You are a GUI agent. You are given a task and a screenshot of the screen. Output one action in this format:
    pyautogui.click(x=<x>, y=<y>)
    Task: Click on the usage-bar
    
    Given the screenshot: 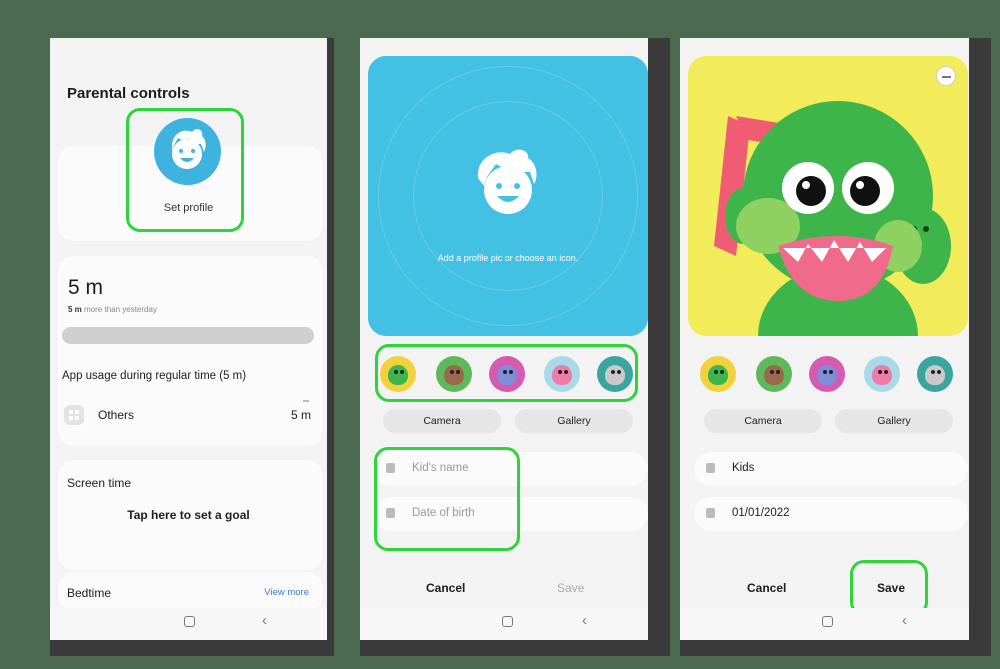 What is the action you would take?
    pyautogui.click(x=188, y=335)
    